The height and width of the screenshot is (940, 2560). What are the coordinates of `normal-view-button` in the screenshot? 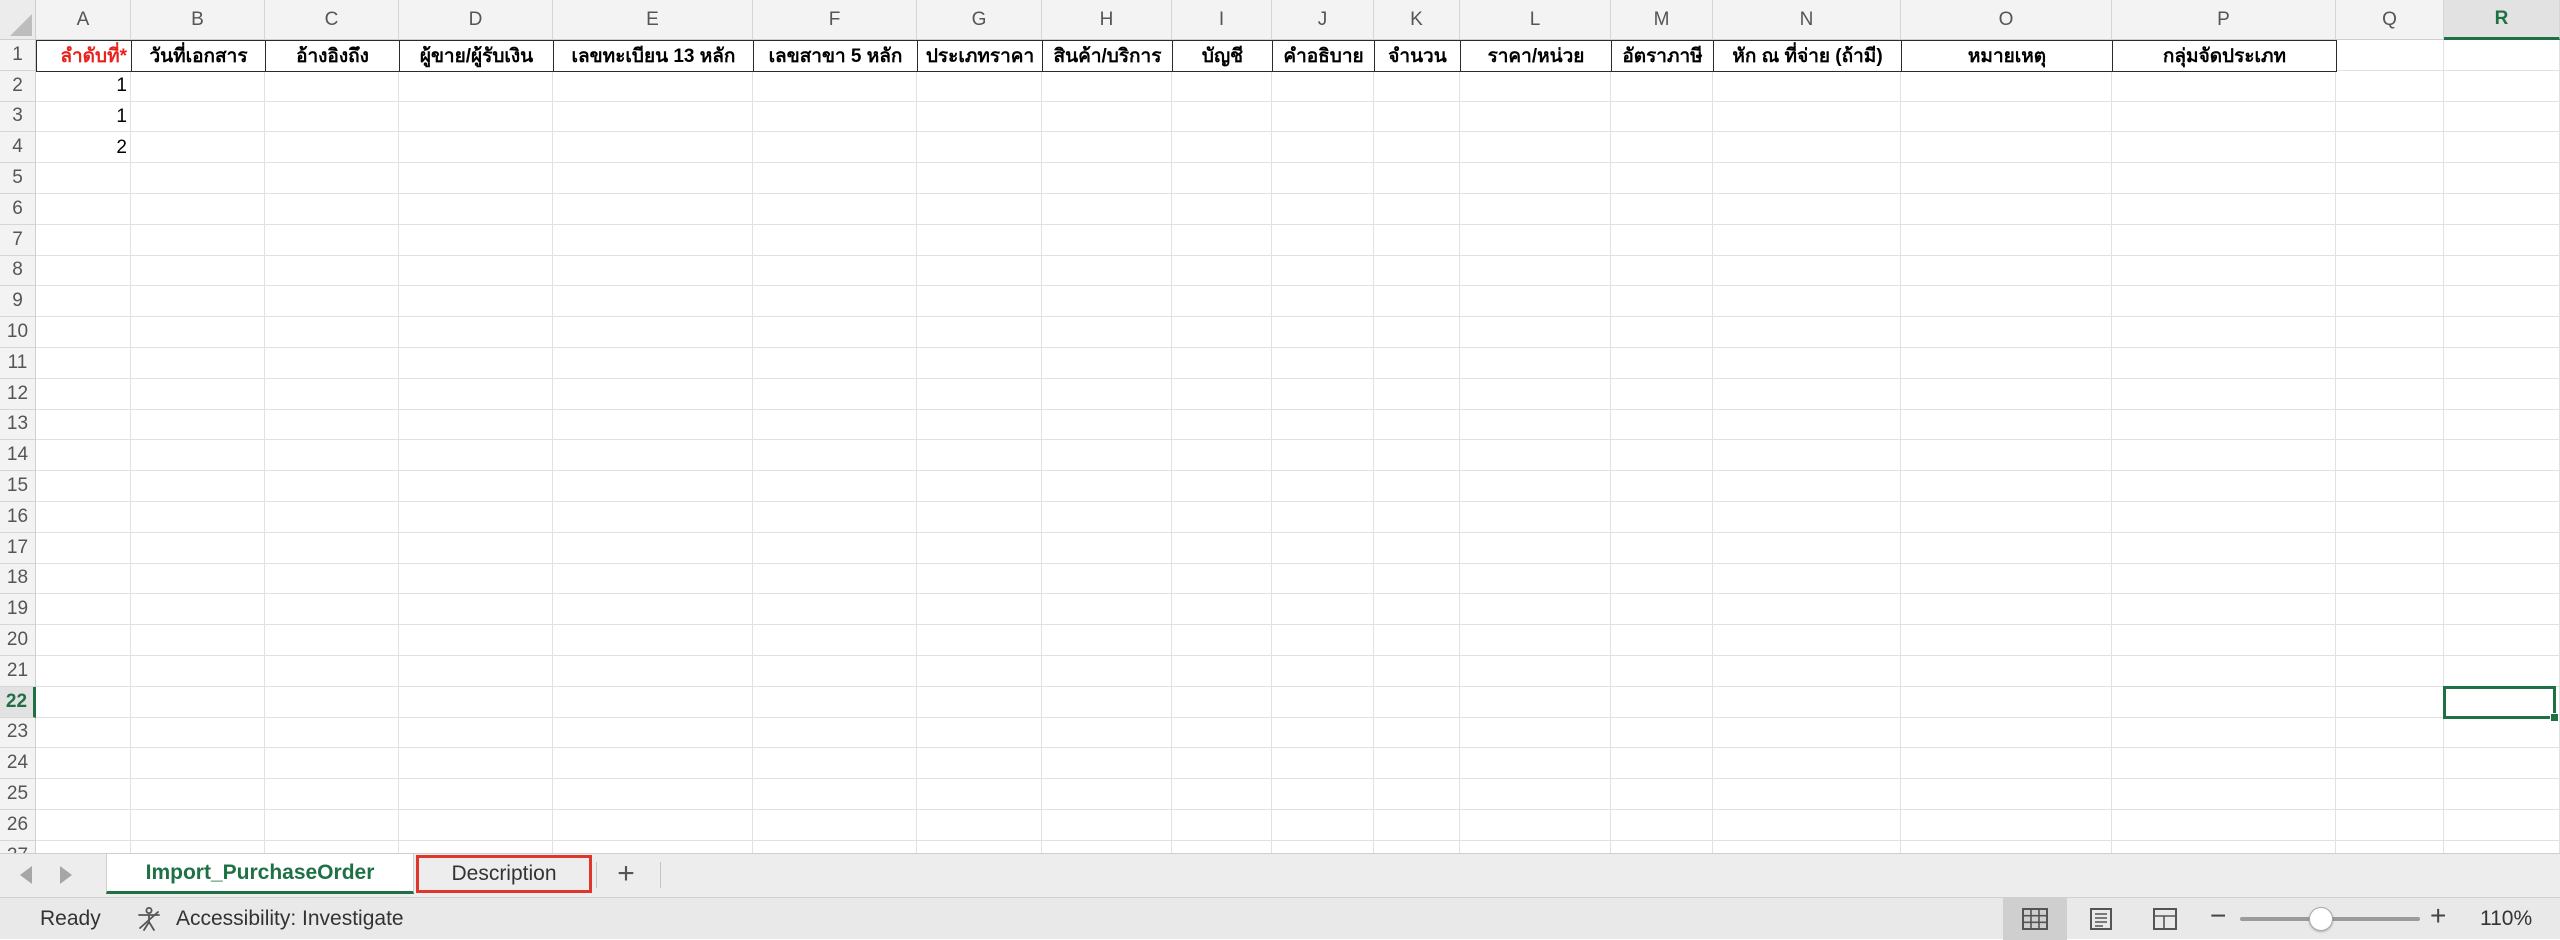 It's located at (2035, 919).